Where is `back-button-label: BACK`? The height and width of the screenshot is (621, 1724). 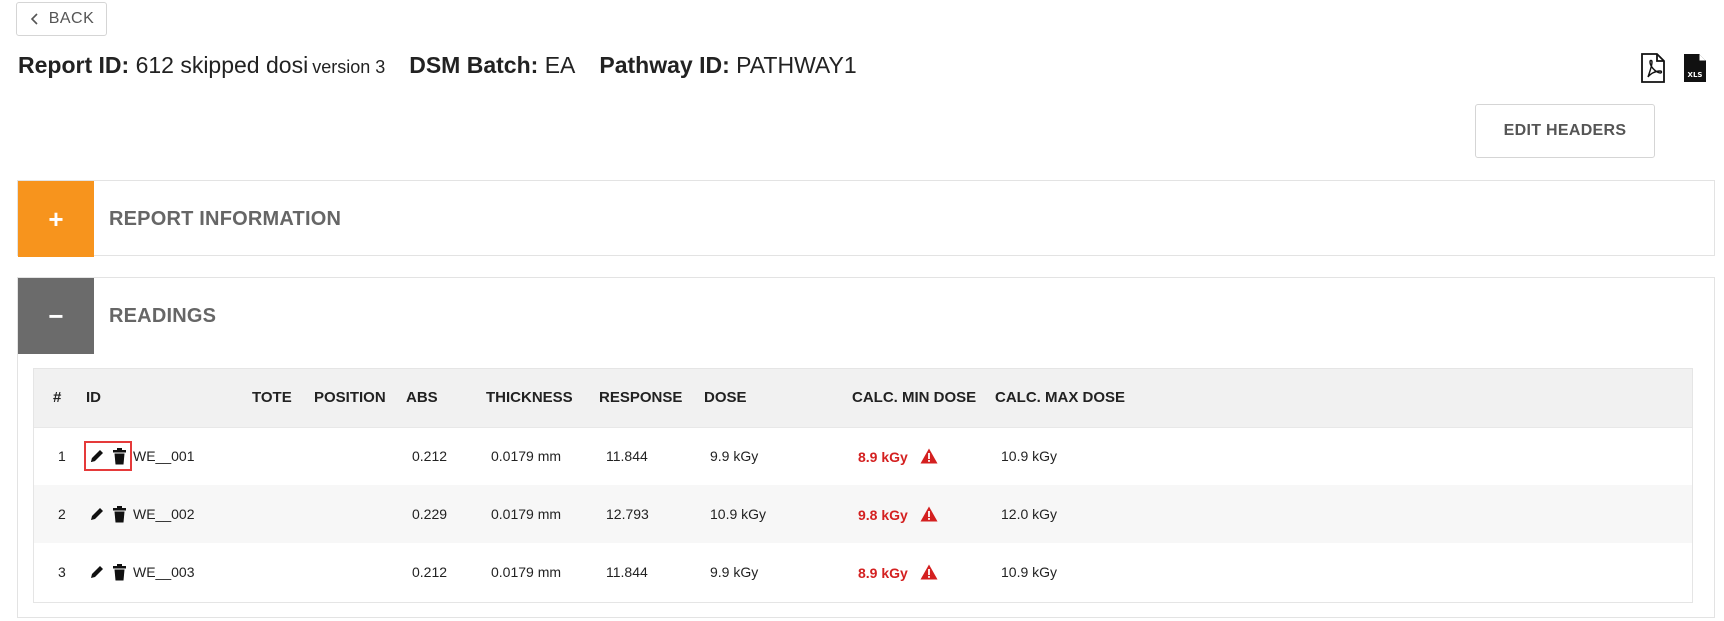 back-button-label: BACK is located at coordinates (71, 18).